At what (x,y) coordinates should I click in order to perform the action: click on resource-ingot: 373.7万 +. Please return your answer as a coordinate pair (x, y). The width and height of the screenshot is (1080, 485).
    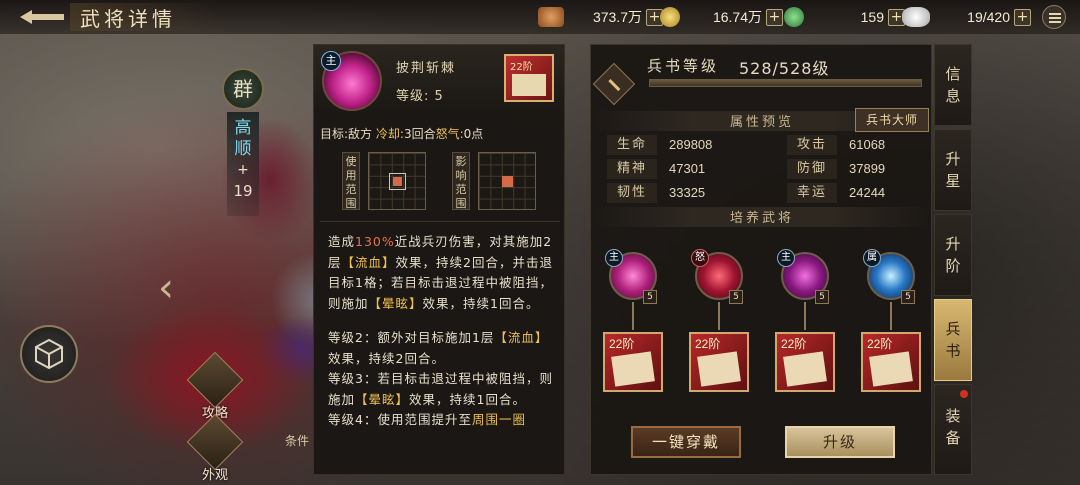
    Looking at the image, I should click on (600, 17).